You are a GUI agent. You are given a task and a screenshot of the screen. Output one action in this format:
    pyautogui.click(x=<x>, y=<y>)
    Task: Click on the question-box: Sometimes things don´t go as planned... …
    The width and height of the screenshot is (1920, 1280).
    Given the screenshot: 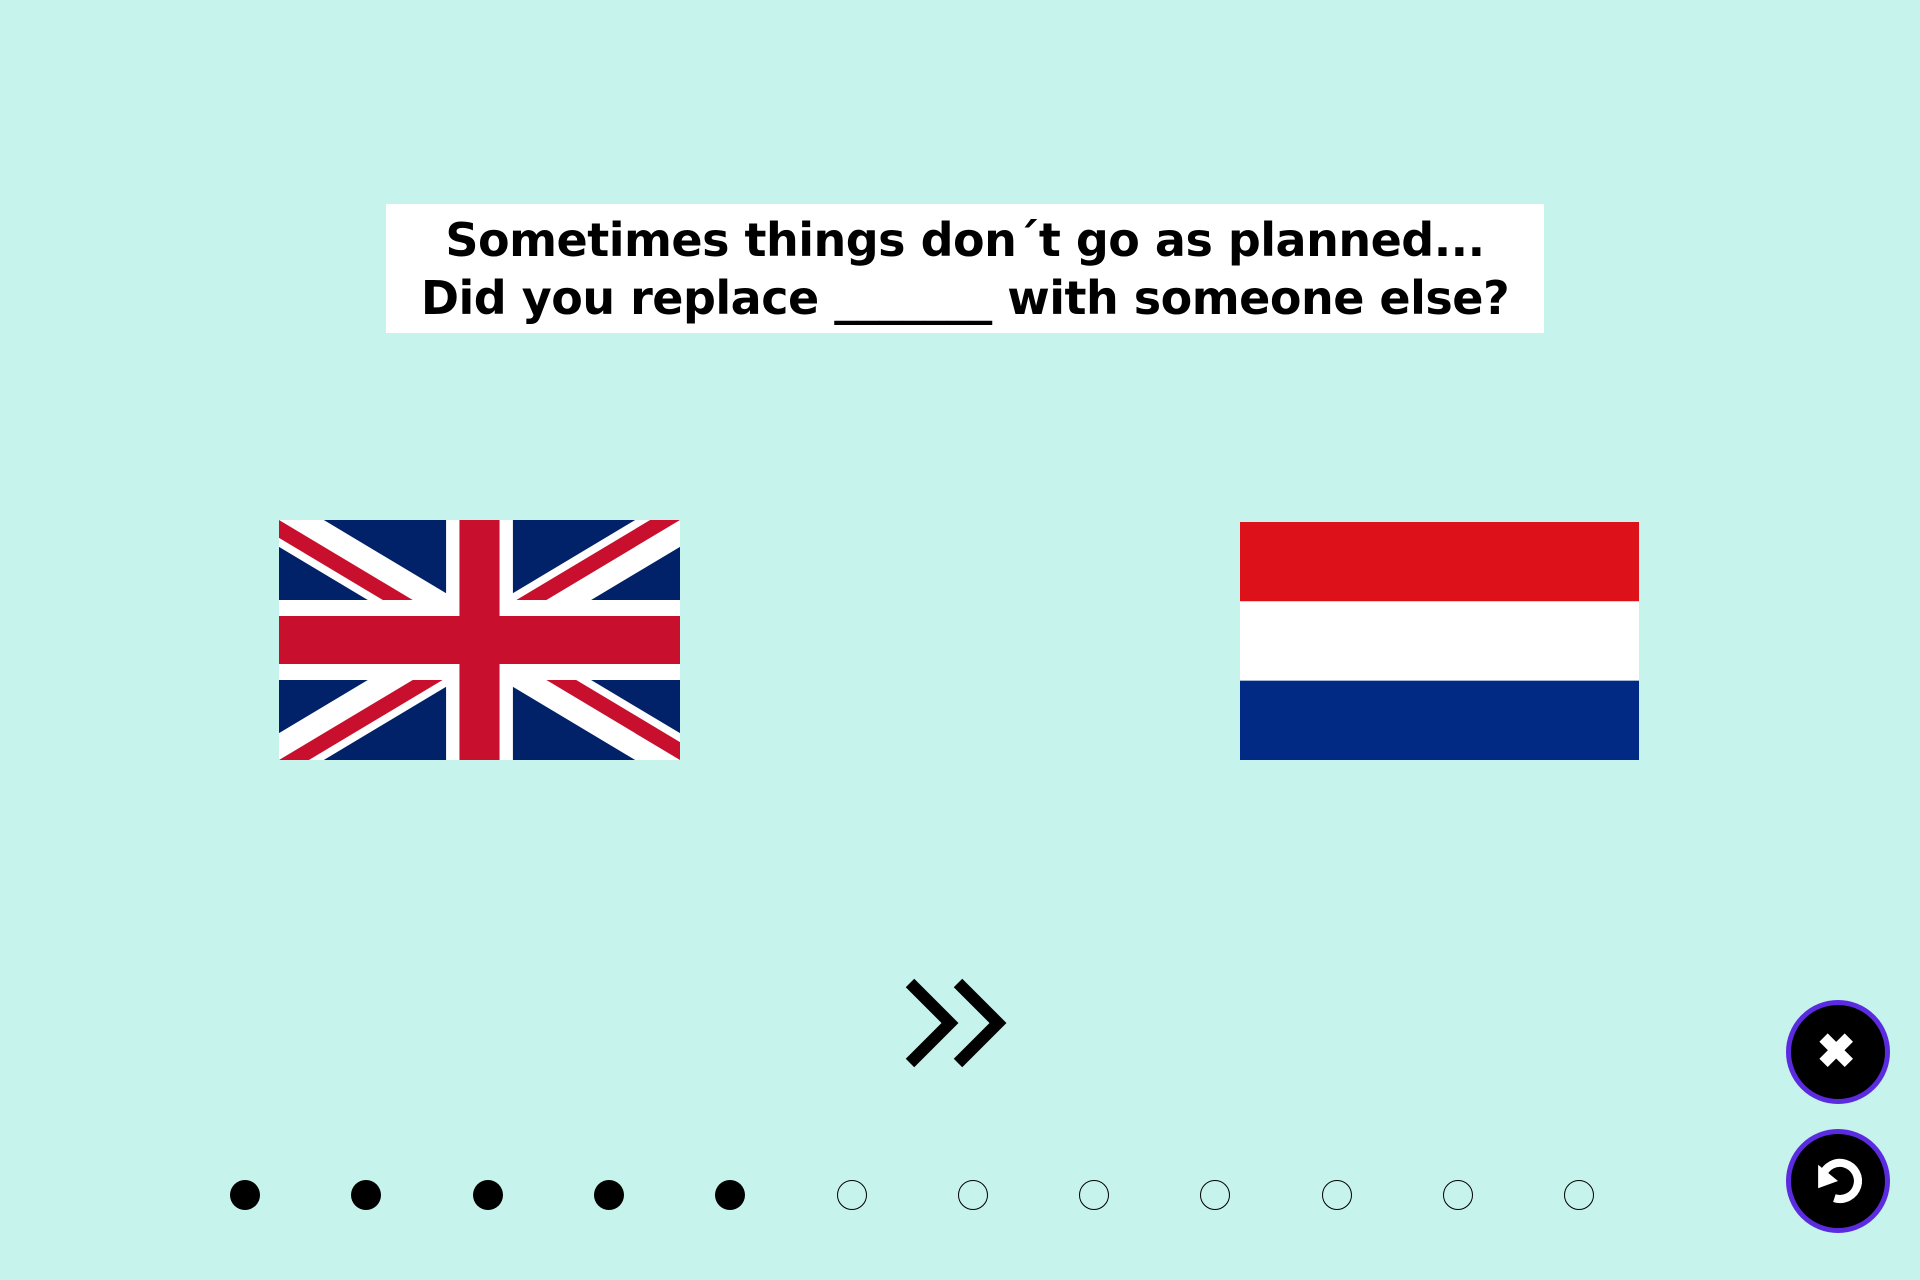 What is the action you would take?
    pyautogui.click(x=965, y=268)
    